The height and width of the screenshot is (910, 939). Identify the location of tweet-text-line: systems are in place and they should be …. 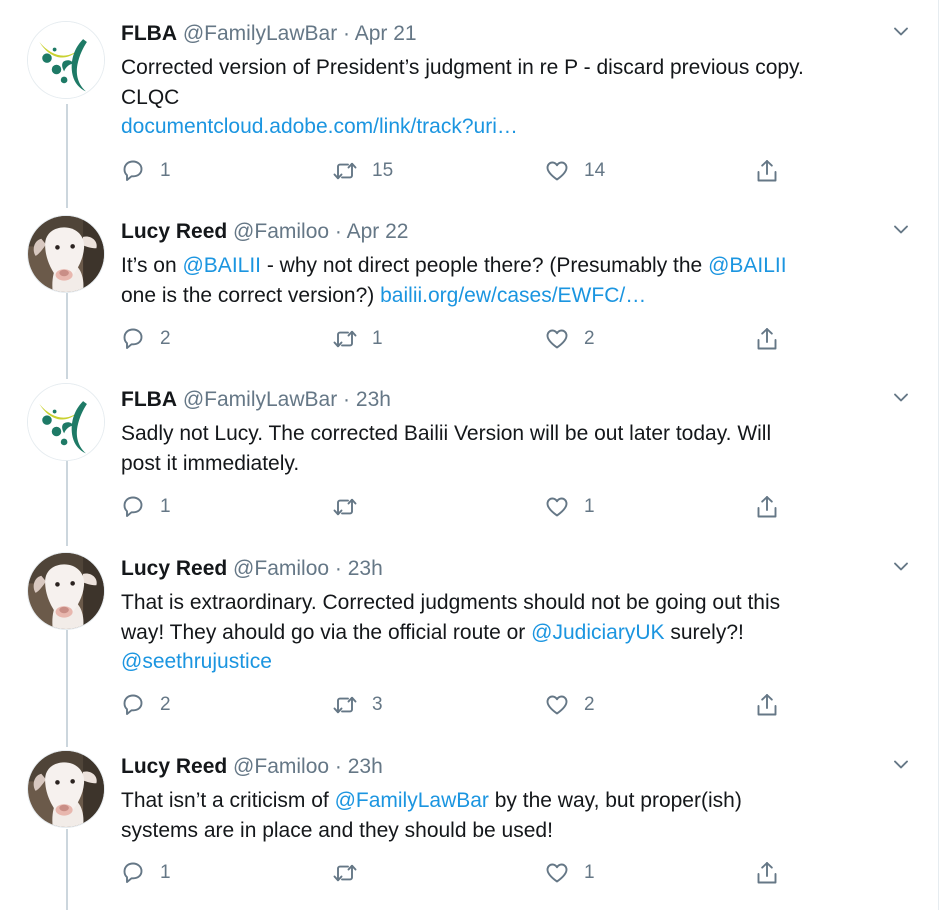
(337, 830).